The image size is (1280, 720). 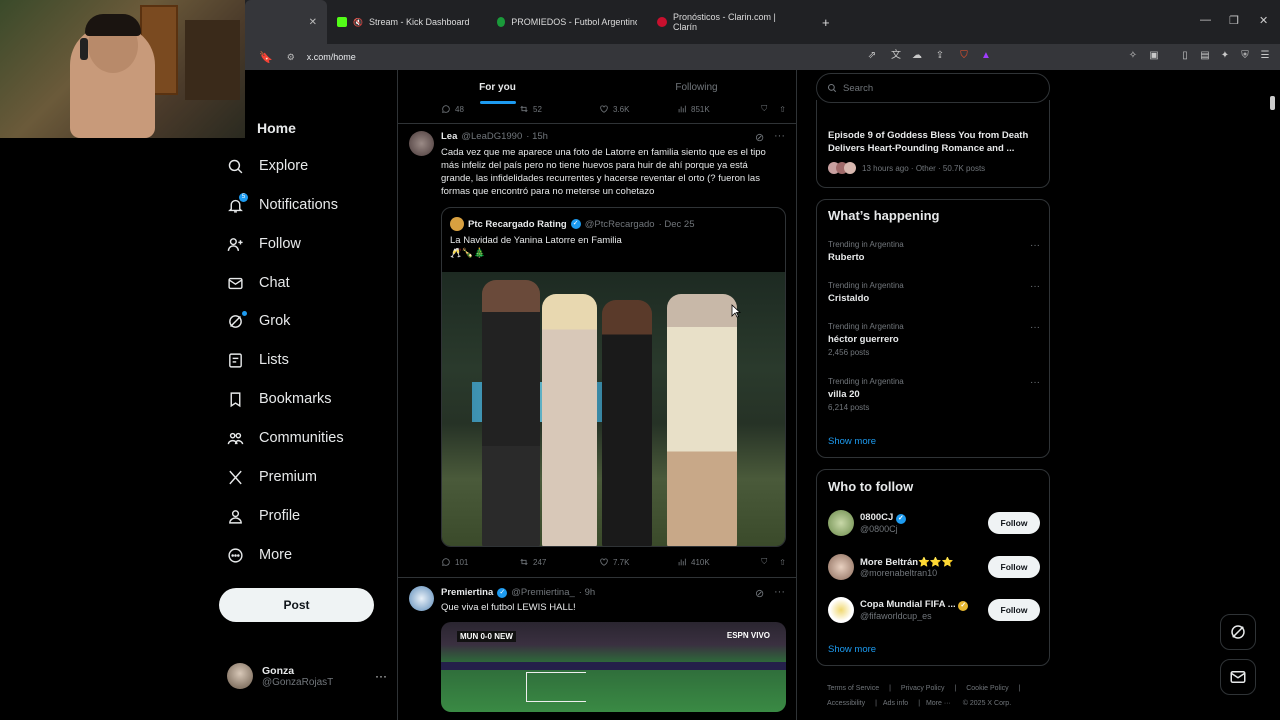 I want to click on nav-communities-label: Communities, so click(x=301, y=438).